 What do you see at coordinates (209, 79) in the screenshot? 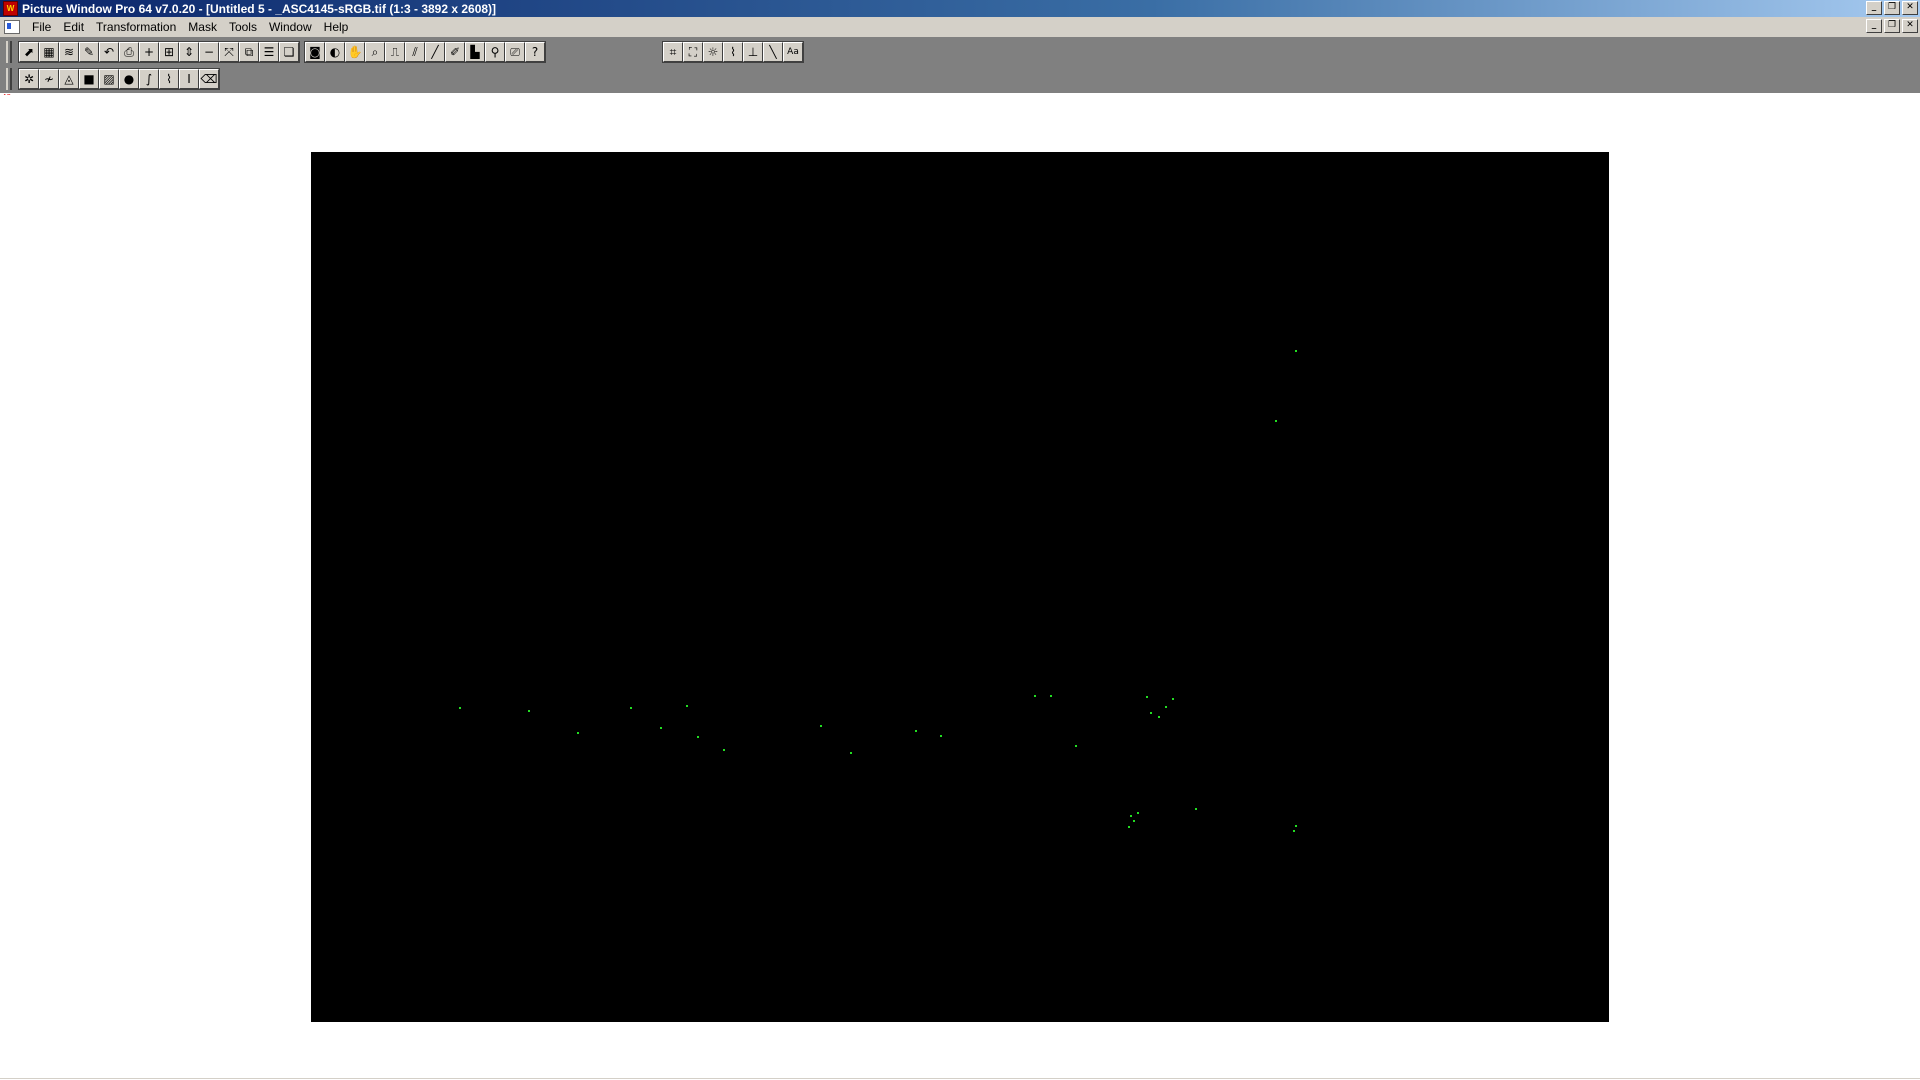
I see `eraser-button: ⌫` at bounding box center [209, 79].